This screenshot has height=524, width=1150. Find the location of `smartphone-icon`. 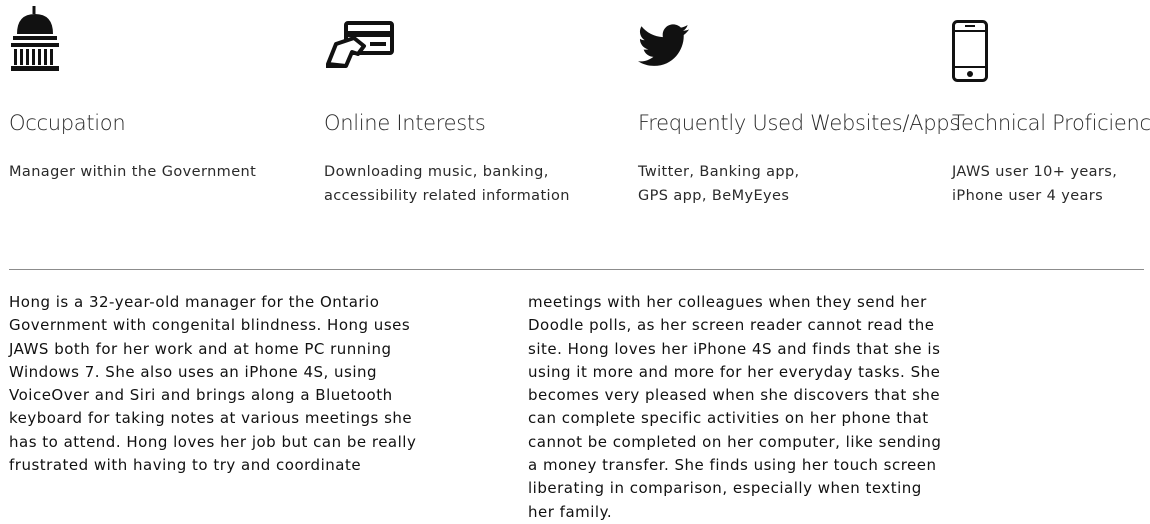

smartphone-icon is located at coordinates (970, 58).